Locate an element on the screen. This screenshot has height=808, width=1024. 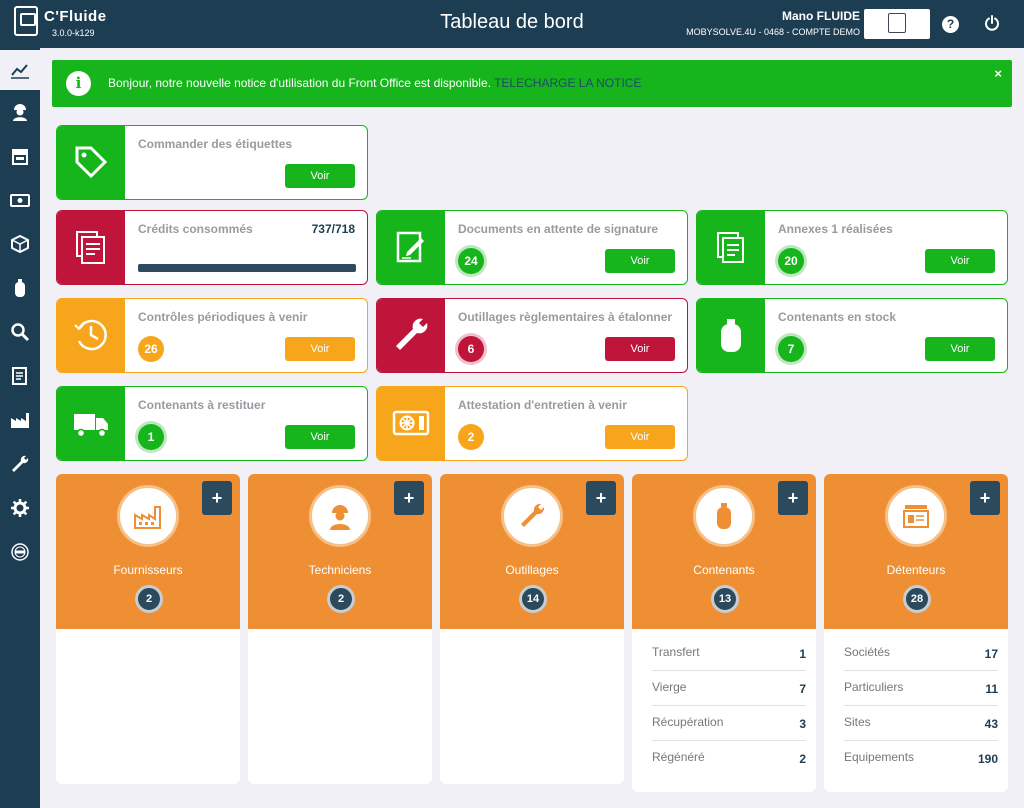
list-item: Particuliers 11 is located at coordinates (921, 688).